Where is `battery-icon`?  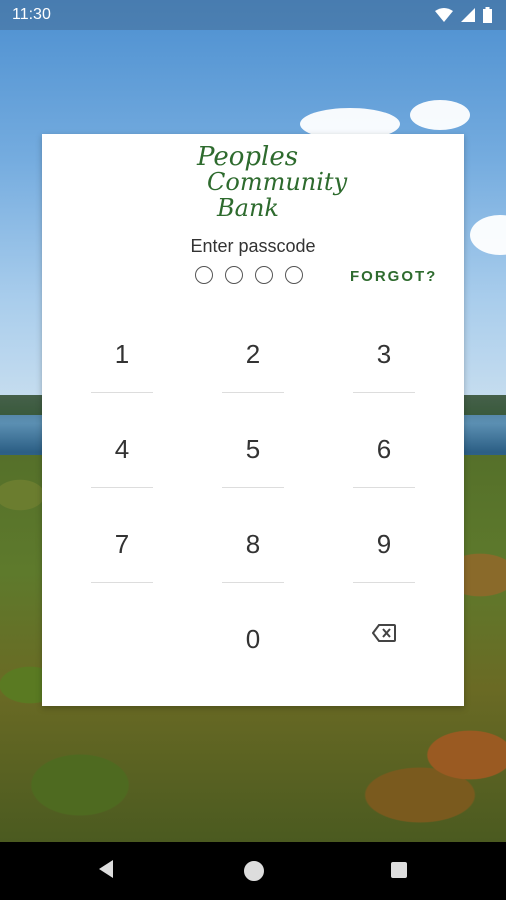
battery-icon is located at coordinates (487, 15).